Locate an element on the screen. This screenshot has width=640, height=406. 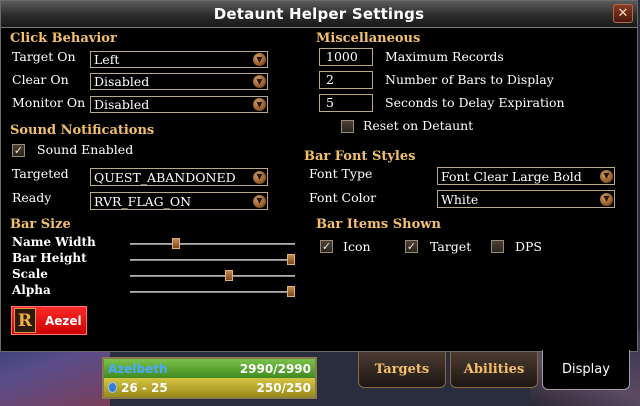
action-points-value: 250/250 is located at coordinates (283, 387).